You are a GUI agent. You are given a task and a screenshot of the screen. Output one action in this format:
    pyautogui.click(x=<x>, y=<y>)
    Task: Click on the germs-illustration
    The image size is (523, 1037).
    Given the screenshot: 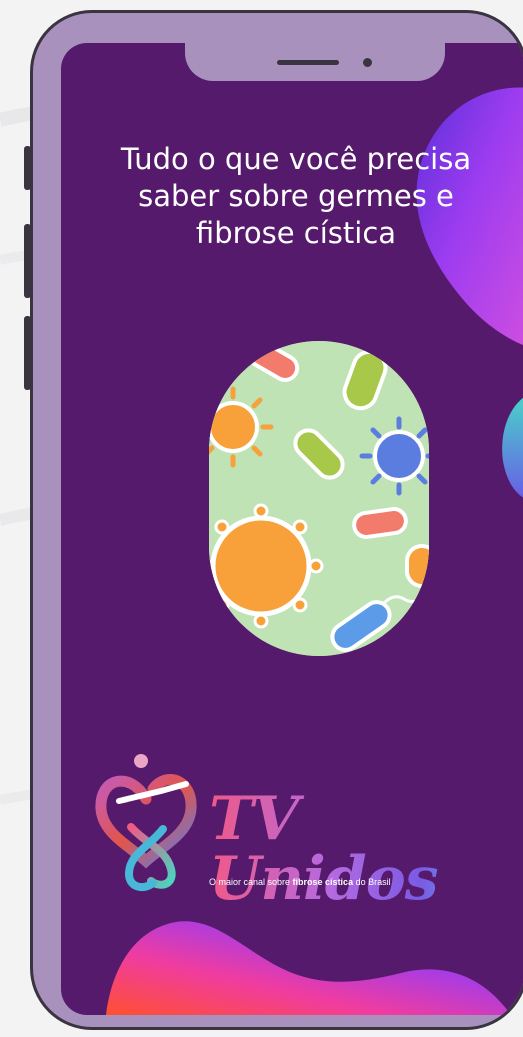 What is the action you would take?
    pyautogui.click(x=319, y=498)
    